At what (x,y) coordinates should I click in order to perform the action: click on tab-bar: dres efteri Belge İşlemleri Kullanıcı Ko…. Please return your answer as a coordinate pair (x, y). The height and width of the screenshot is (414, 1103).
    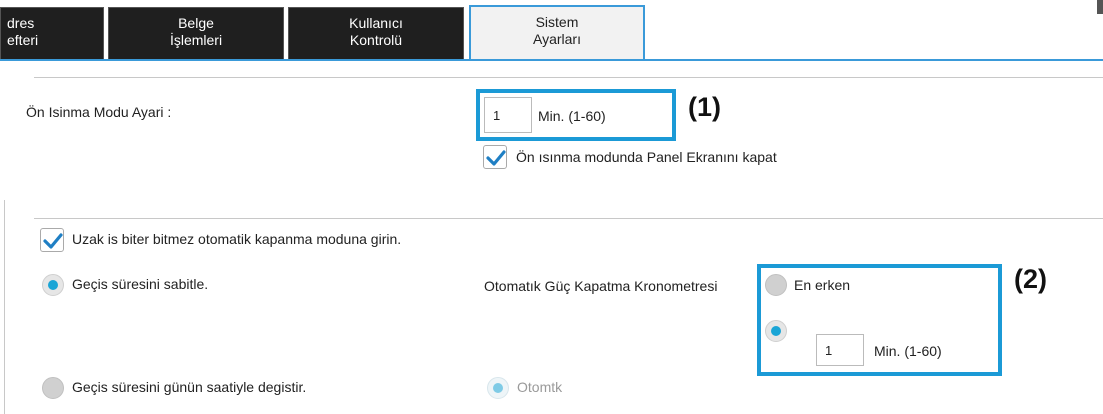
    Looking at the image, I should click on (551, 30).